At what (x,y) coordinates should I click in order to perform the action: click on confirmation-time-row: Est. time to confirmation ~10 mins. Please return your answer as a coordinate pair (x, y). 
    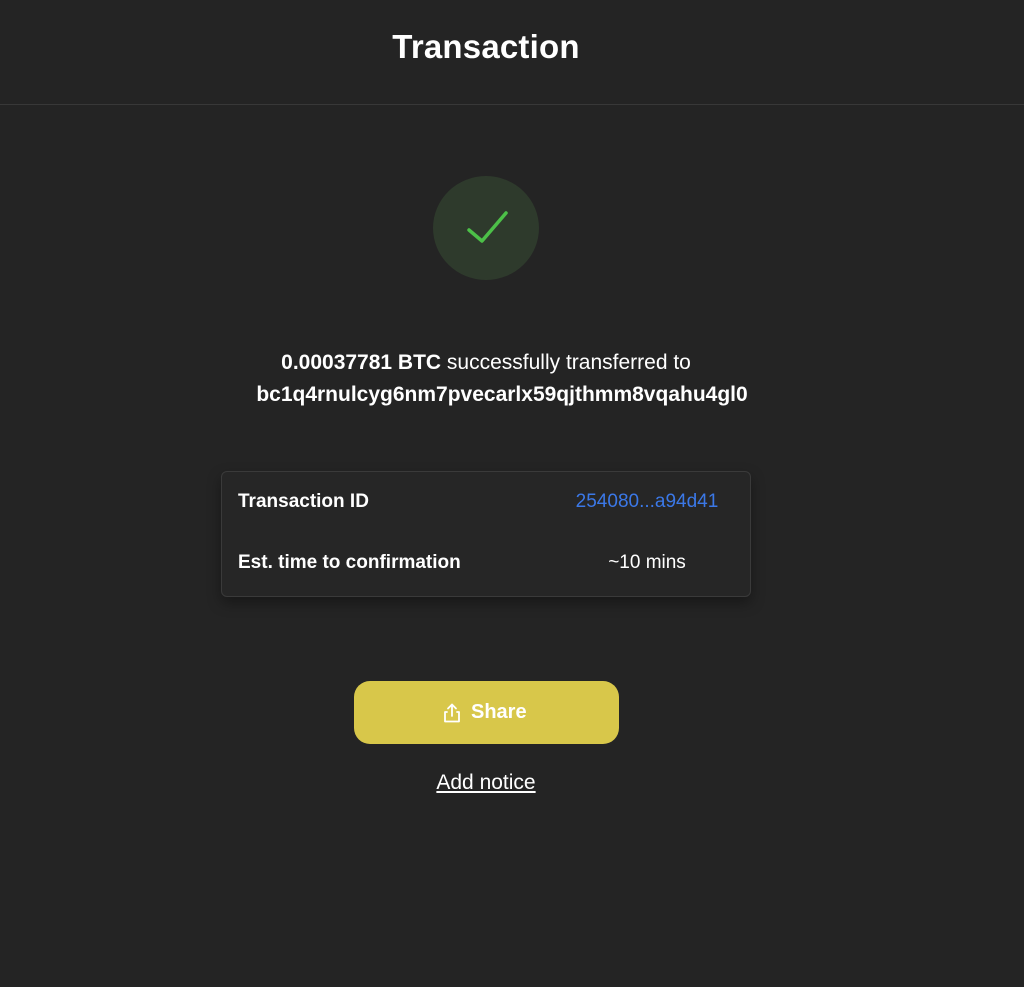
    Looking at the image, I should click on (487, 566).